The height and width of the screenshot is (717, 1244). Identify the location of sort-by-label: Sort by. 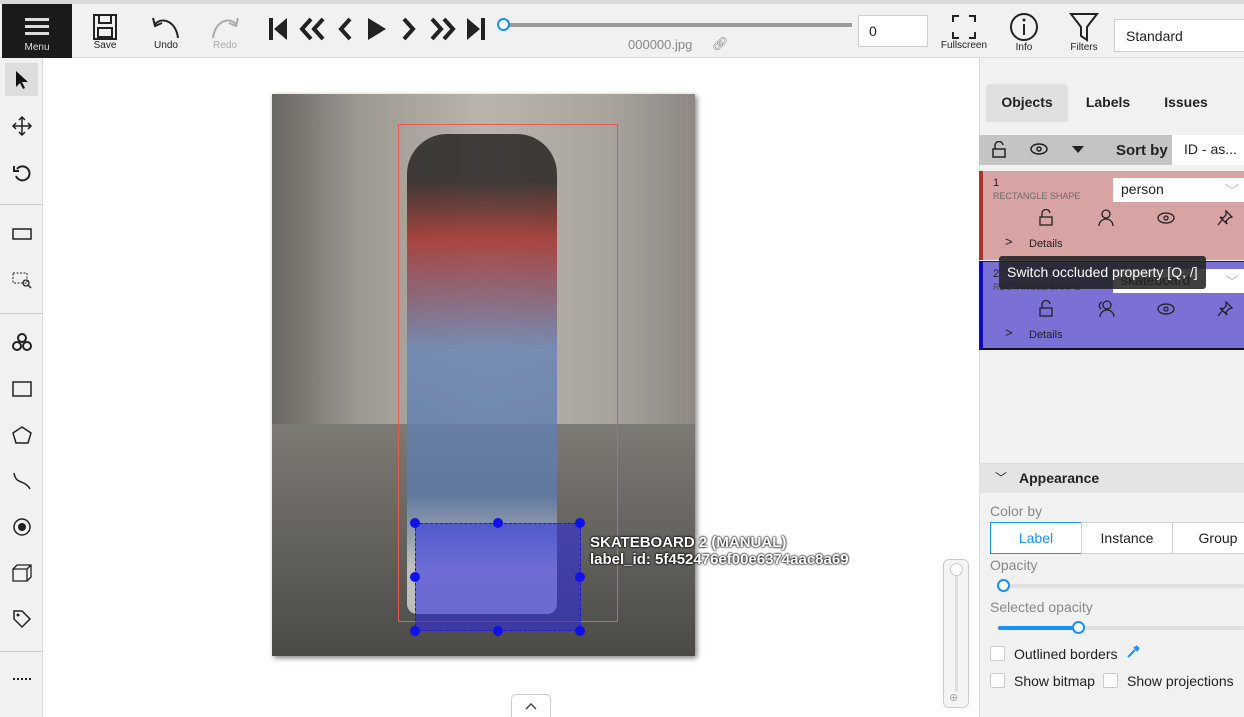
(1142, 150).